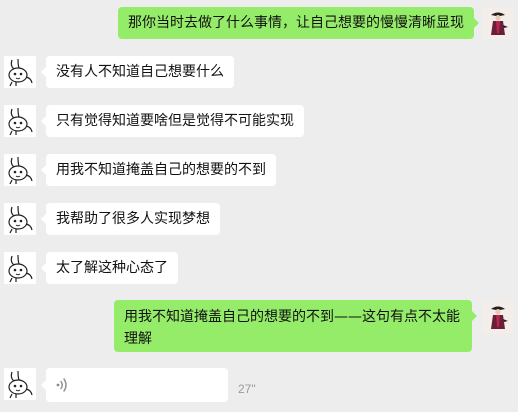  Describe the element at coordinates (298, 23) in the screenshot. I see `message-bubble-outgoing: 那你当时去做了什么事情，让自己想要的慢慢清晰显现` at that location.